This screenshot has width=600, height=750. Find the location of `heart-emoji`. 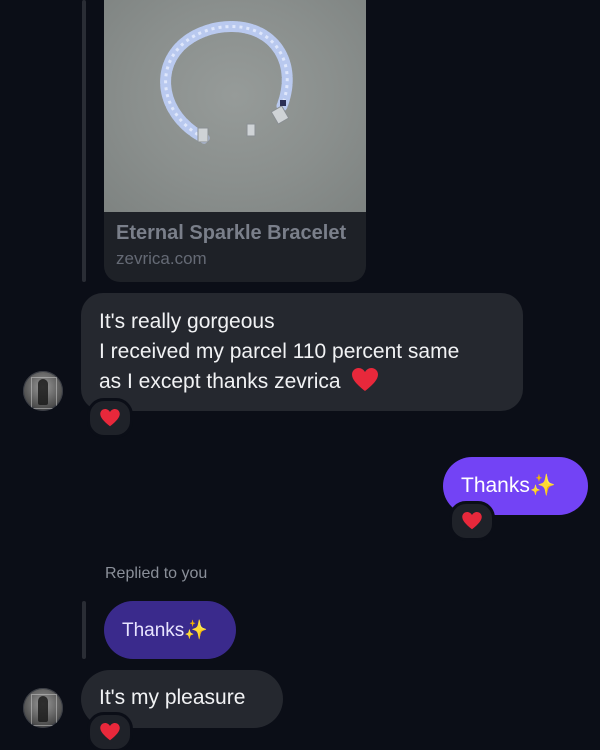

heart-emoji is located at coordinates (365, 384).